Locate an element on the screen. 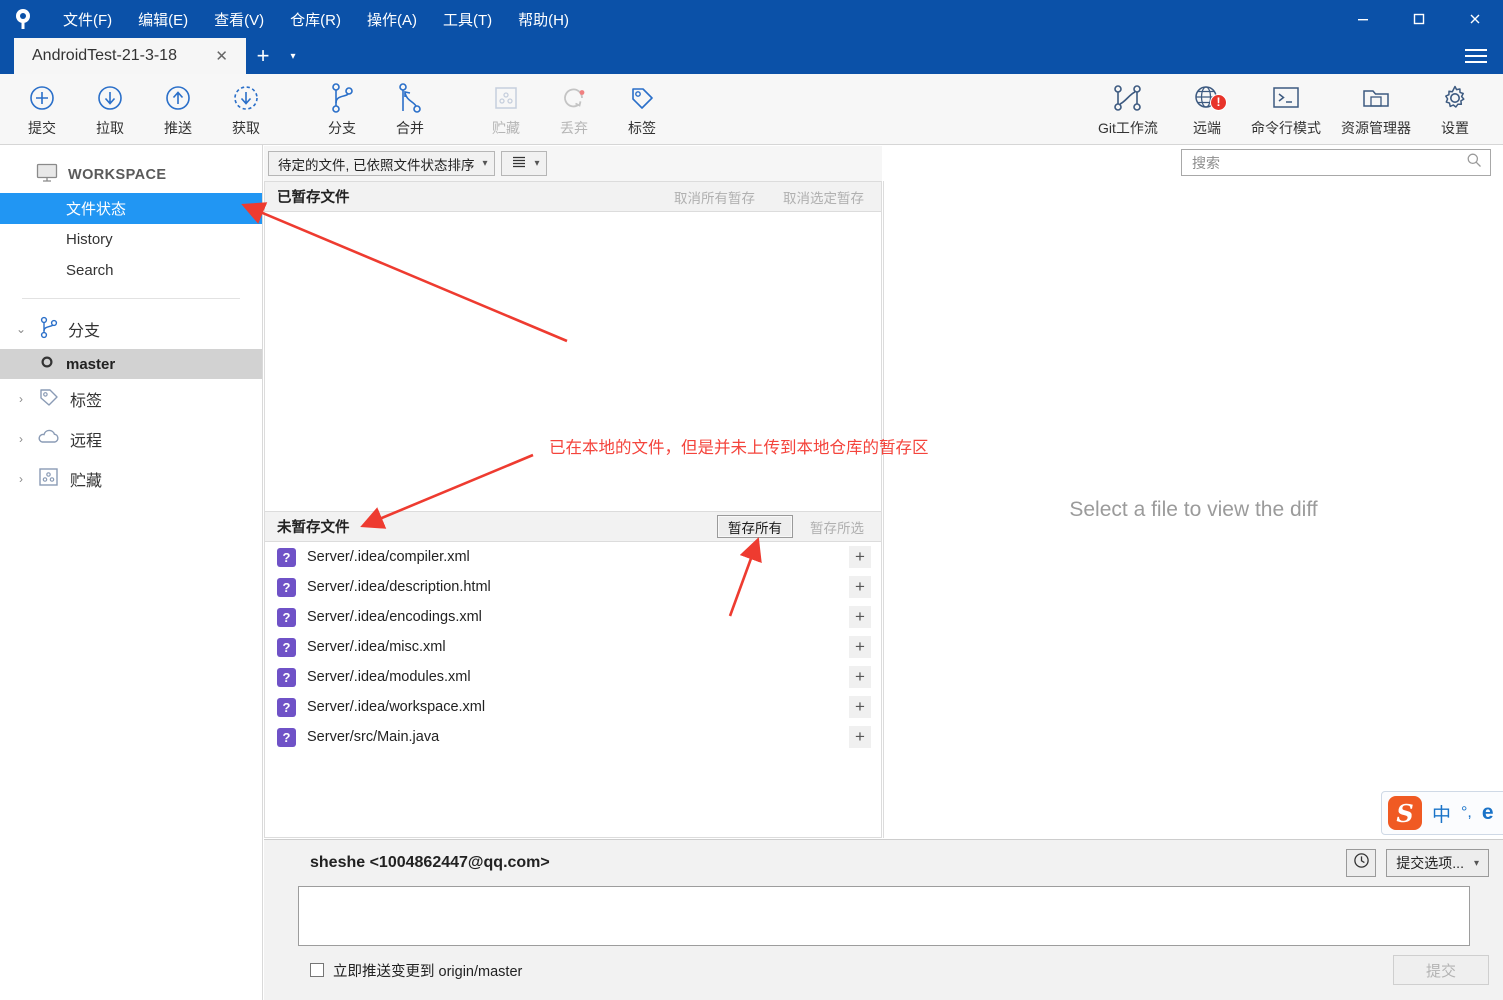  chevron-down-icon: ⌄ is located at coordinates (21, 329).